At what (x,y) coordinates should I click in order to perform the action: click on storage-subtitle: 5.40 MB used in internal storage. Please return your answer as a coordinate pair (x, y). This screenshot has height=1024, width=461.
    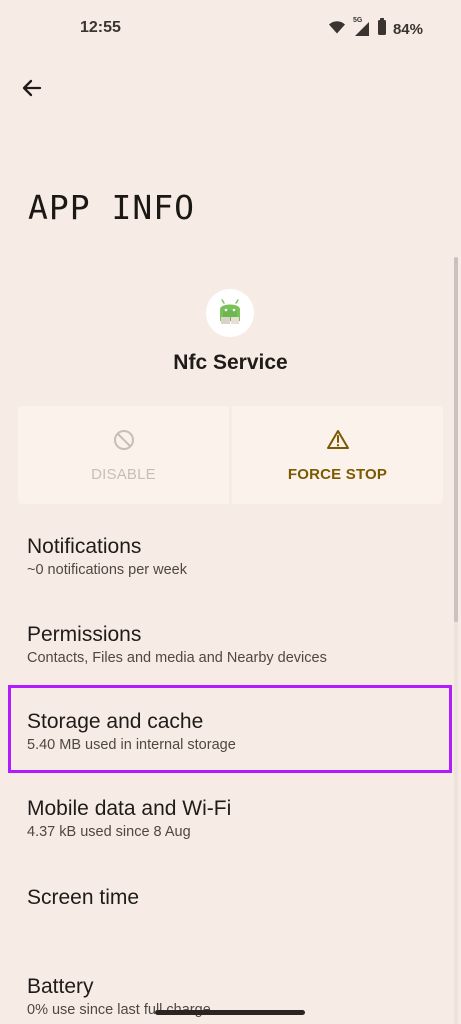
    Looking at the image, I should click on (131, 745).